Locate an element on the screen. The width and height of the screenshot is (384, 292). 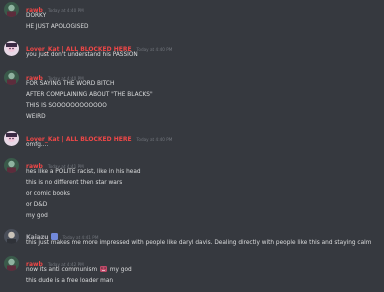
message-line: WEIRD is located at coordinates (36, 117).